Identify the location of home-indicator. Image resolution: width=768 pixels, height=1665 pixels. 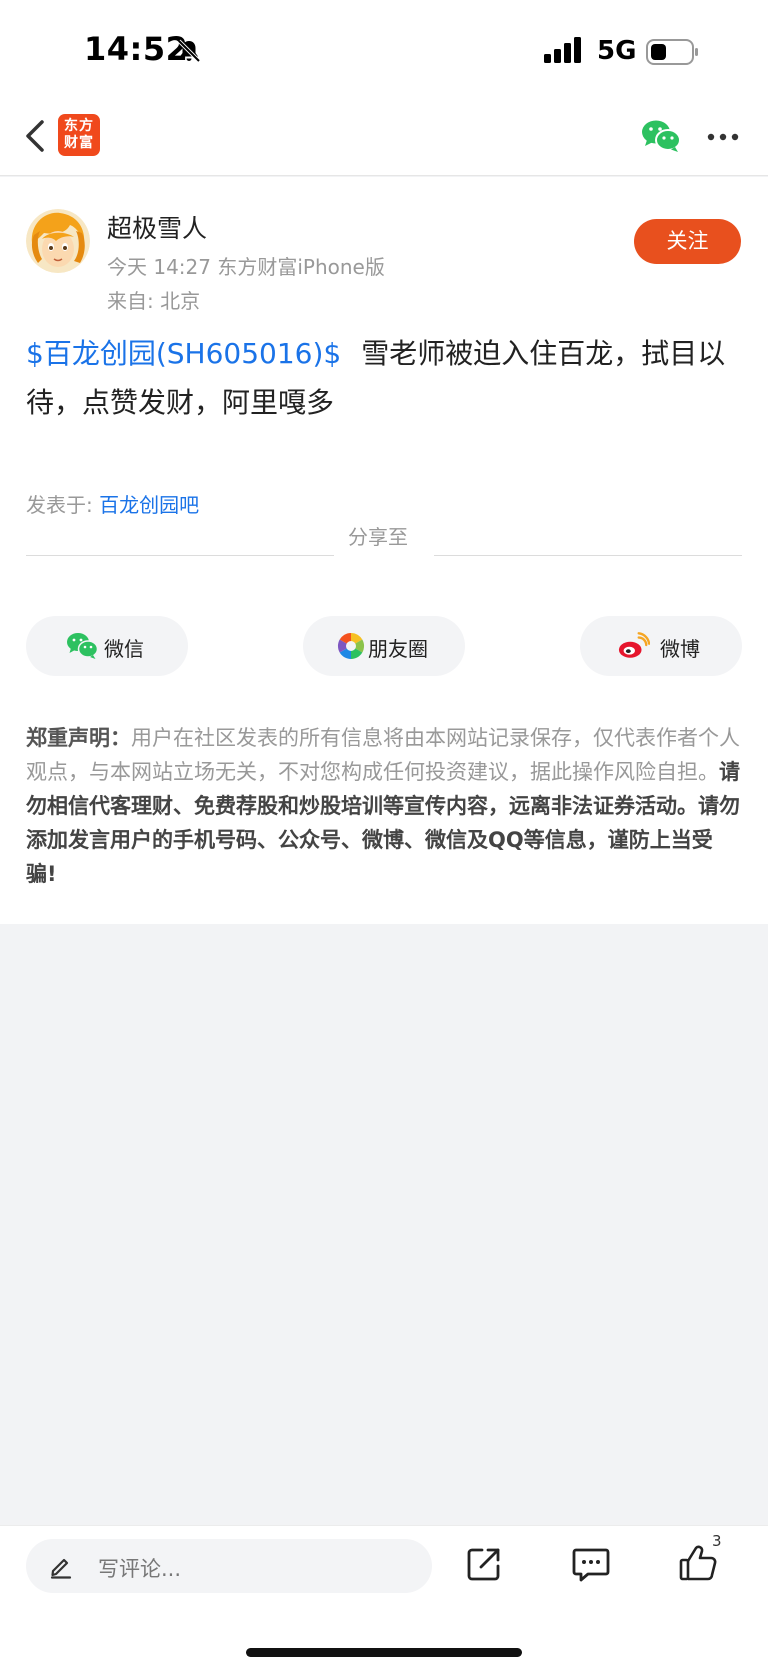
(384, 1652).